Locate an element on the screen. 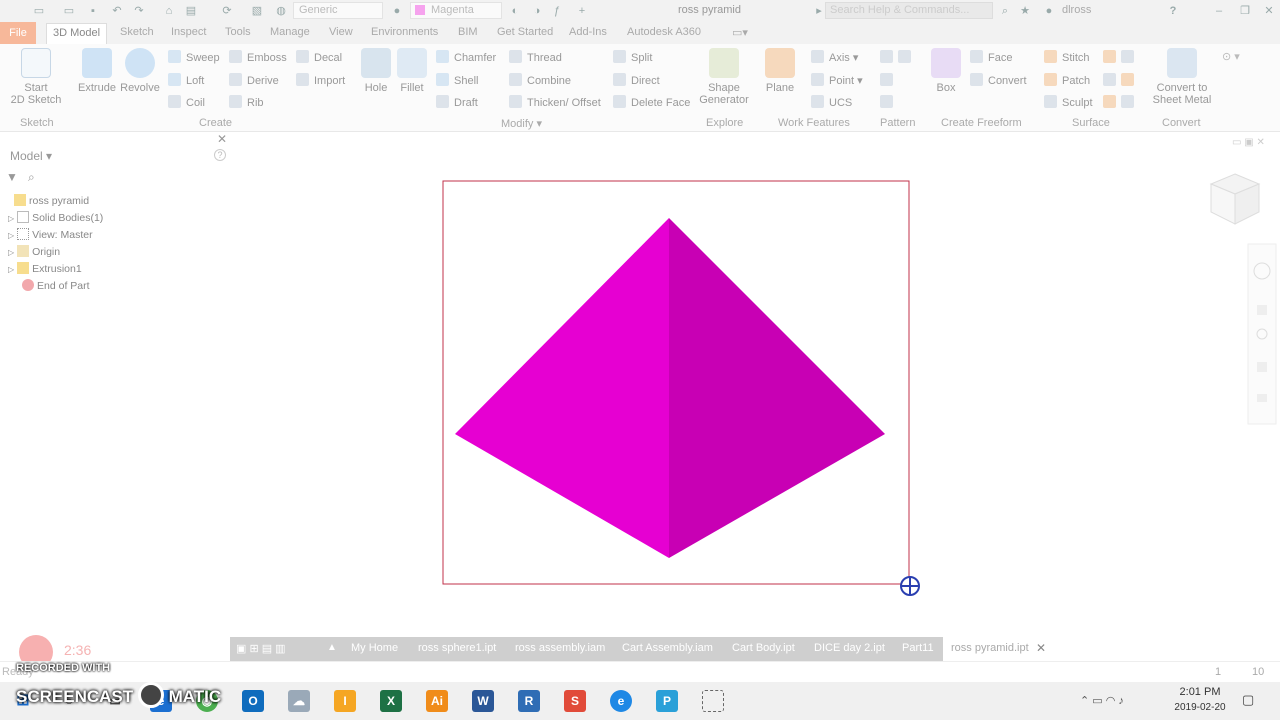  sketch-driven-pattern-button is located at coordinates (889, 102).